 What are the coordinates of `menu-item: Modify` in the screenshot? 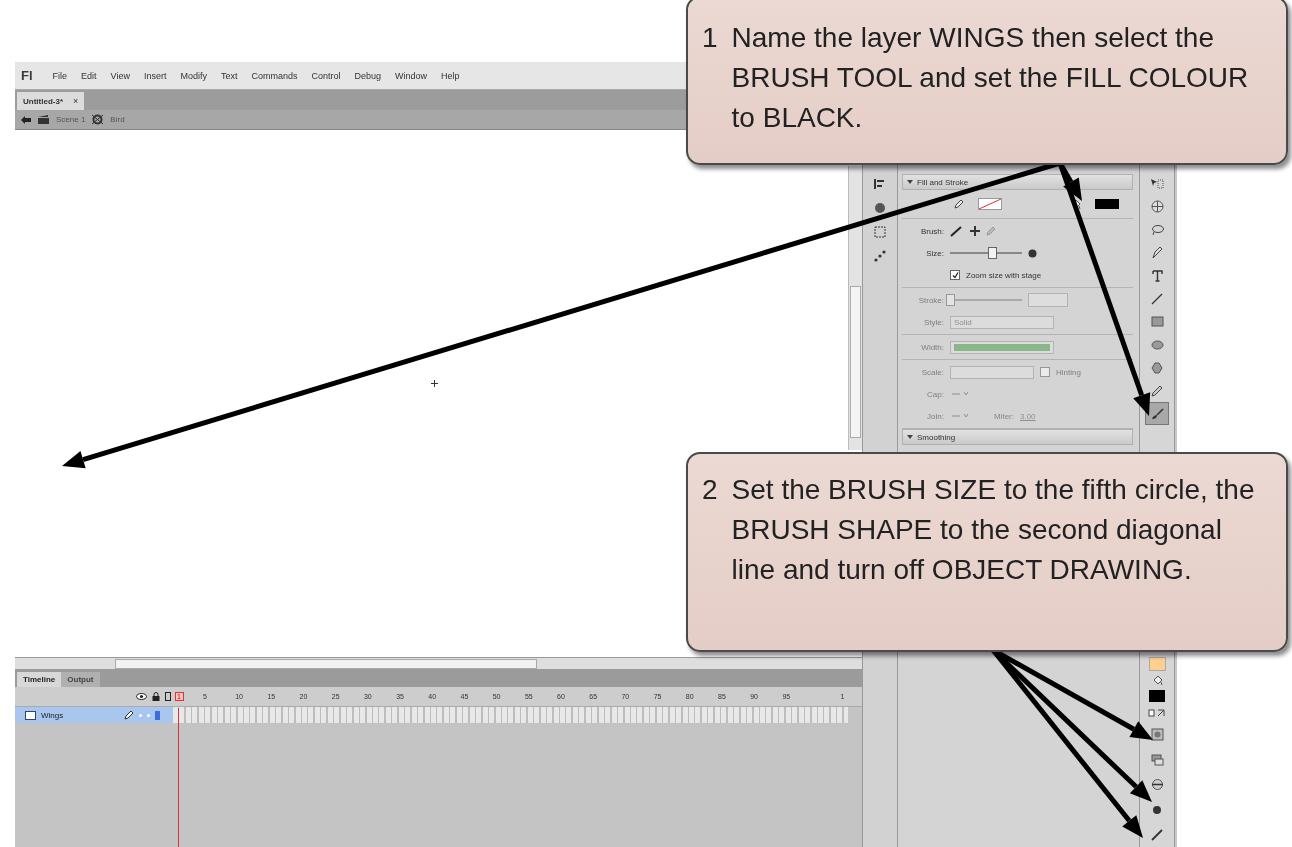 It's located at (193, 75).